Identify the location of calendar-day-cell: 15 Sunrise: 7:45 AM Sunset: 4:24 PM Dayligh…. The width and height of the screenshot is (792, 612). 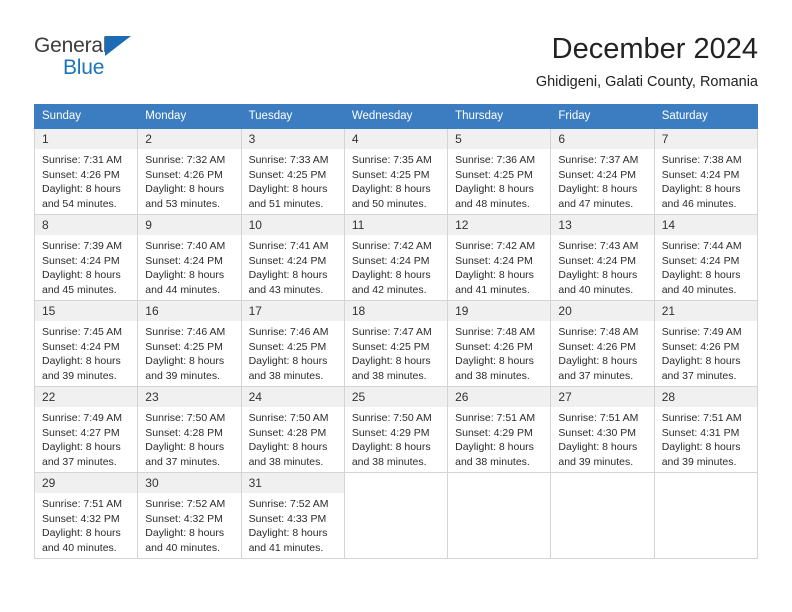
(86, 343).